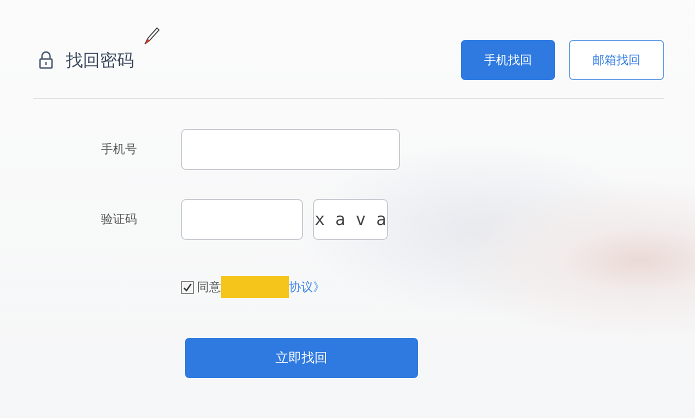 The height and width of the screenshot is (418, 695). What do you see at coordinates (616, 60) in the screenshot?
I see `recovery-method-tab: 邮箱找回` at bounding box center [616, 60].